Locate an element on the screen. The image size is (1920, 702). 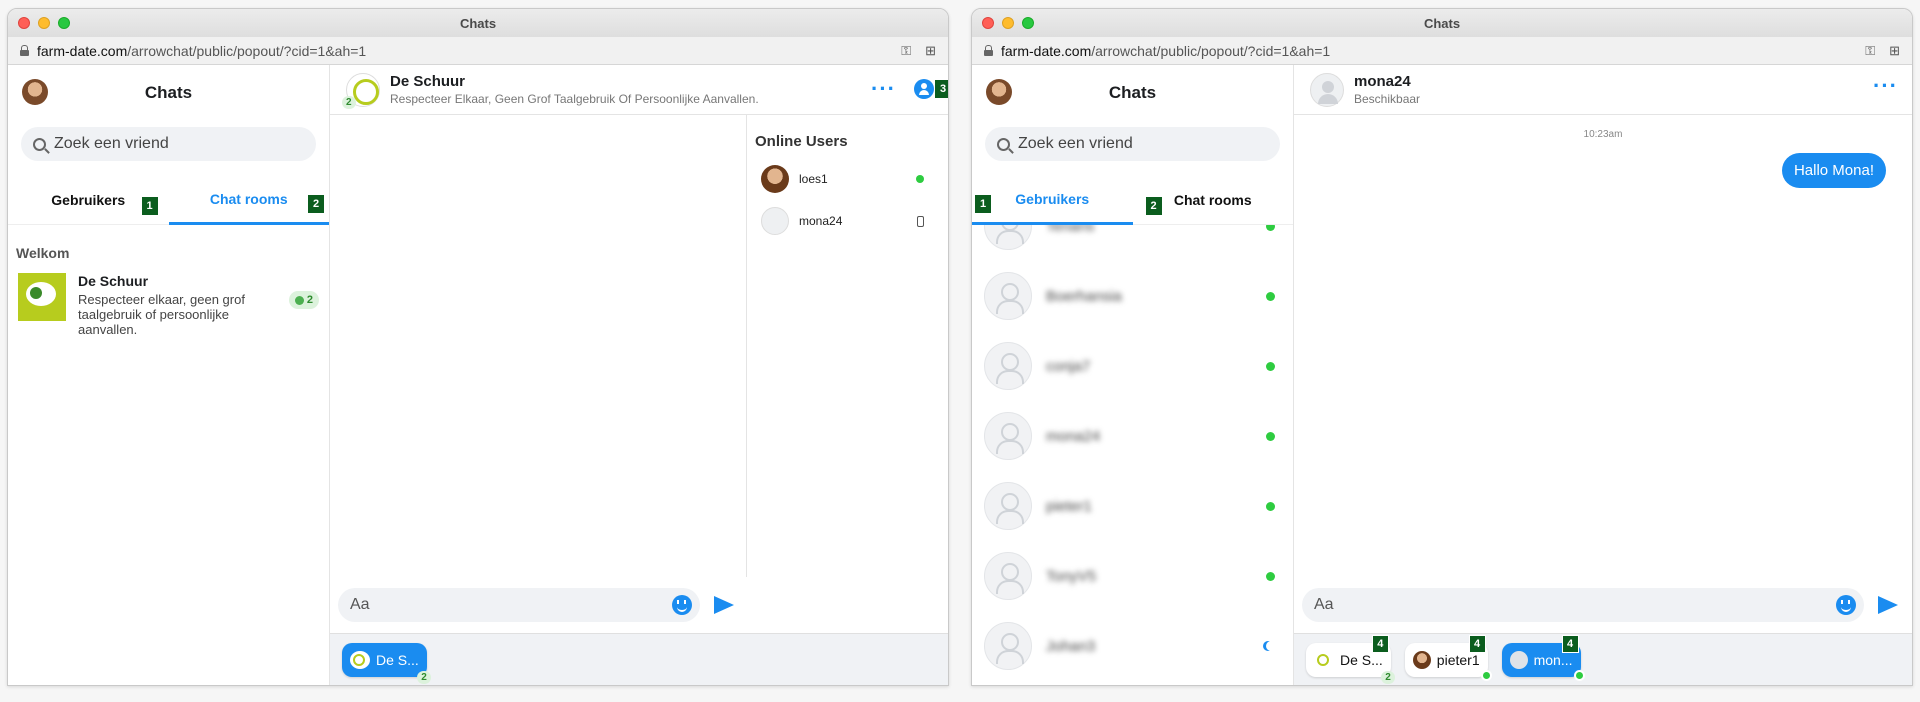
list-item: Boerhansia is located at coordinates (1132, 296).